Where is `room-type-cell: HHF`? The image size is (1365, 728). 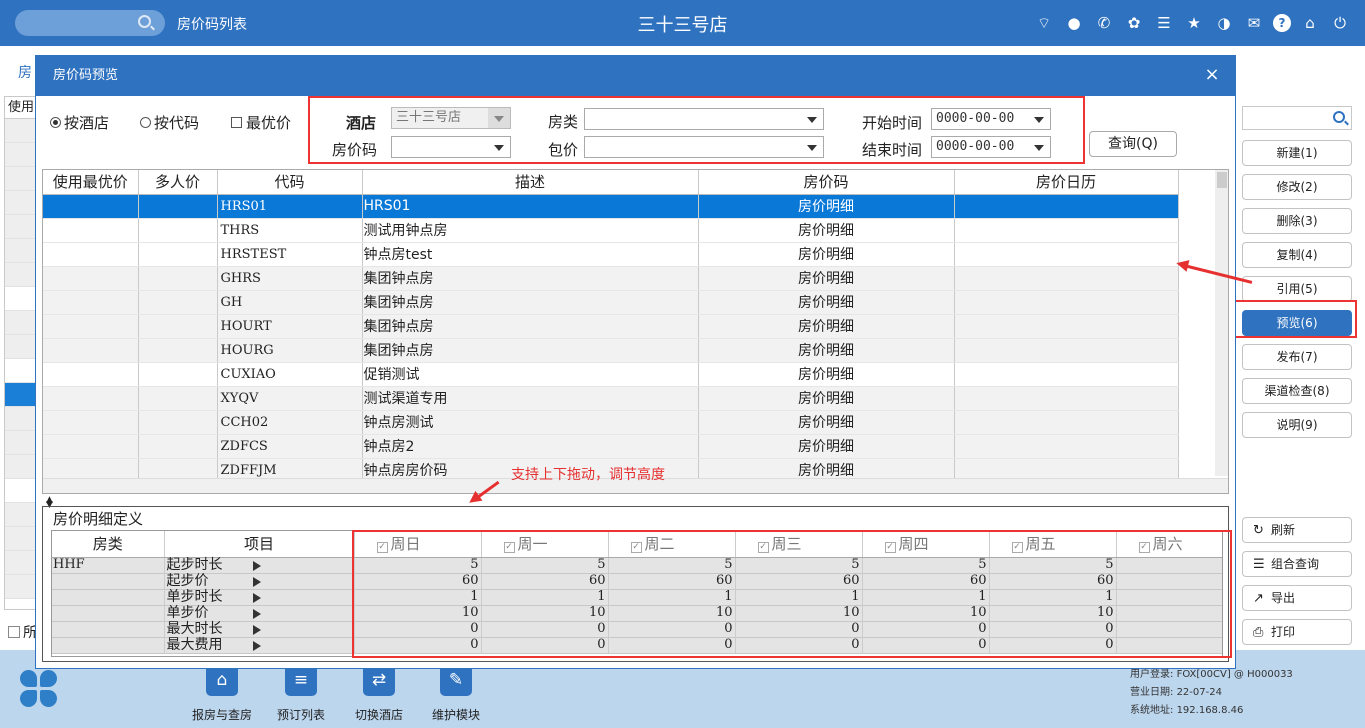
room-type-cell: HHF is located at coordinates (108, 565).